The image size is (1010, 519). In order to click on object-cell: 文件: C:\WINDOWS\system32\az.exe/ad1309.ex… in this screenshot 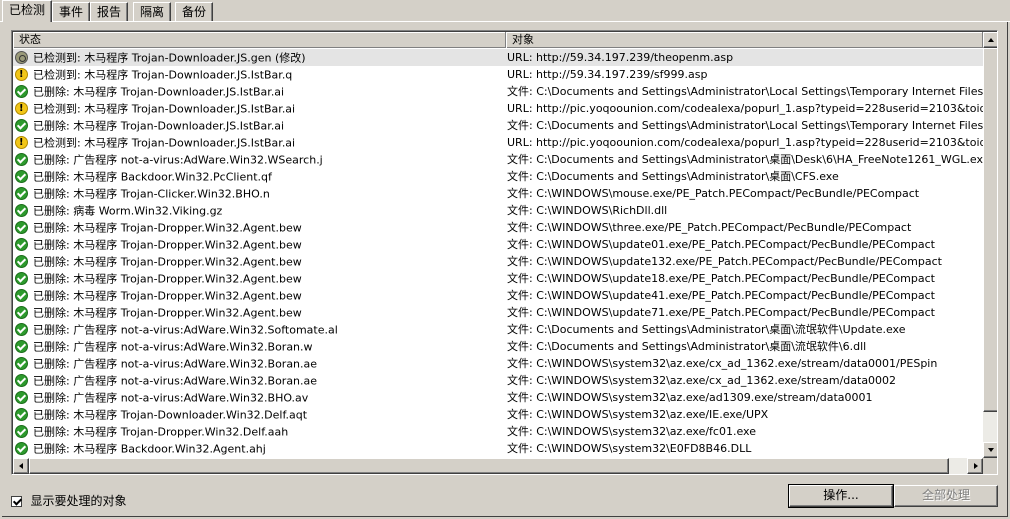, I will do `click(690, 397)`.